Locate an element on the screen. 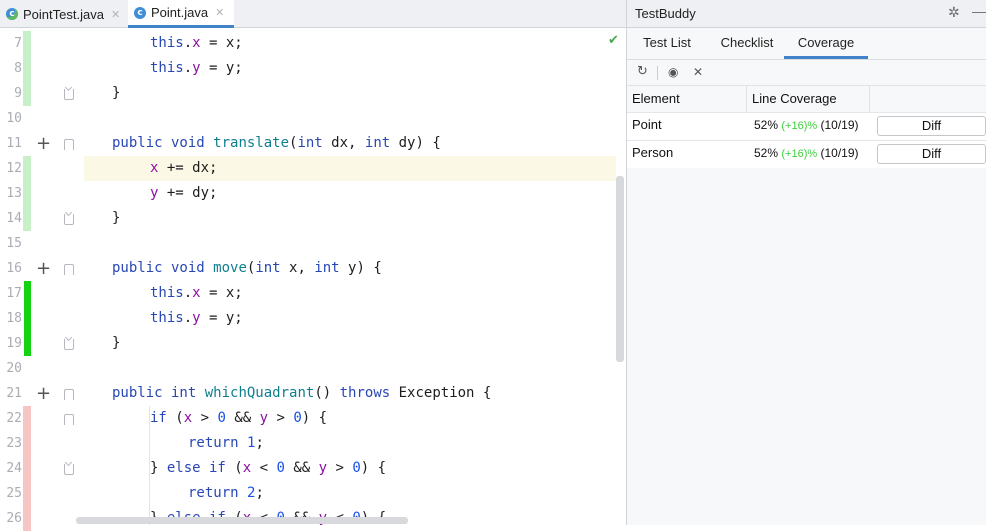 This screenshot has width=986, height=531. code-text: } is located at coordinates (116, 343).